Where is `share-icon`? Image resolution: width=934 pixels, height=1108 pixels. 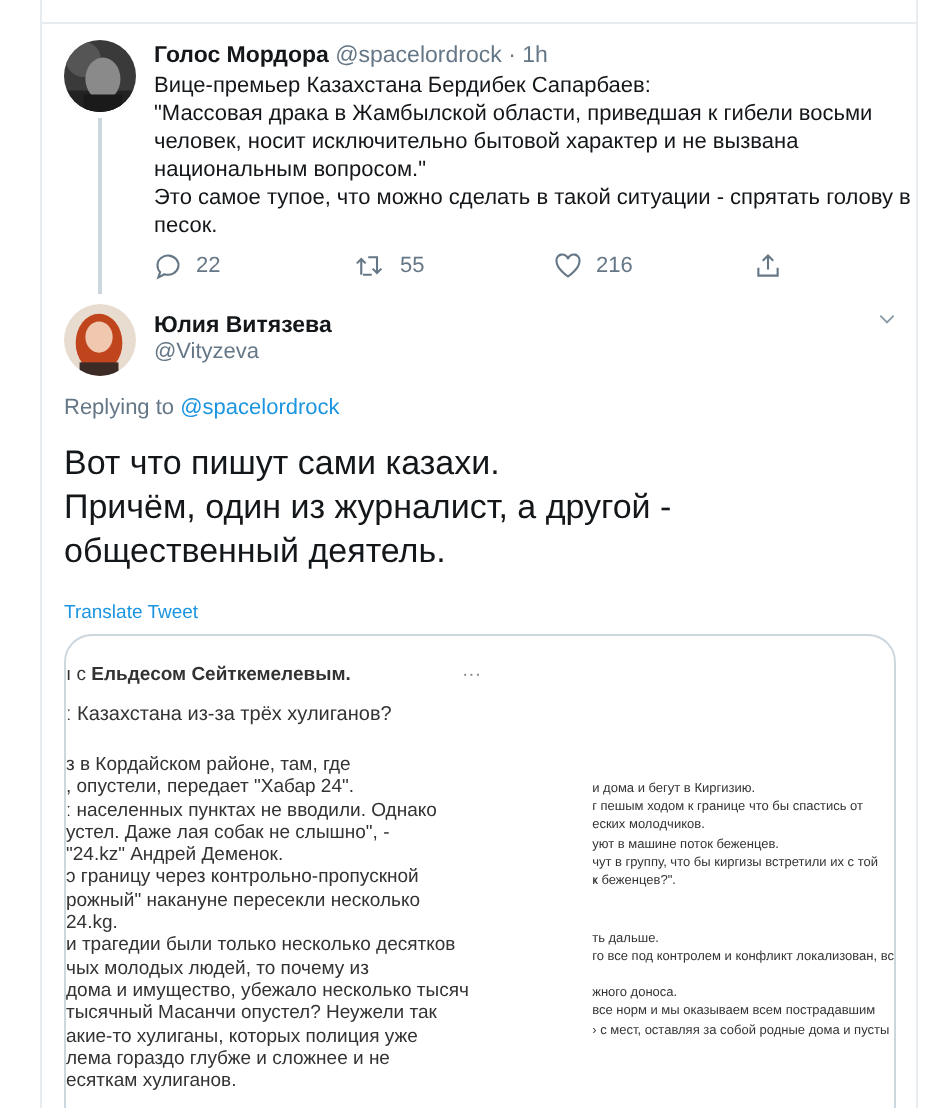
share-icon is located at coordinates (768, 266).